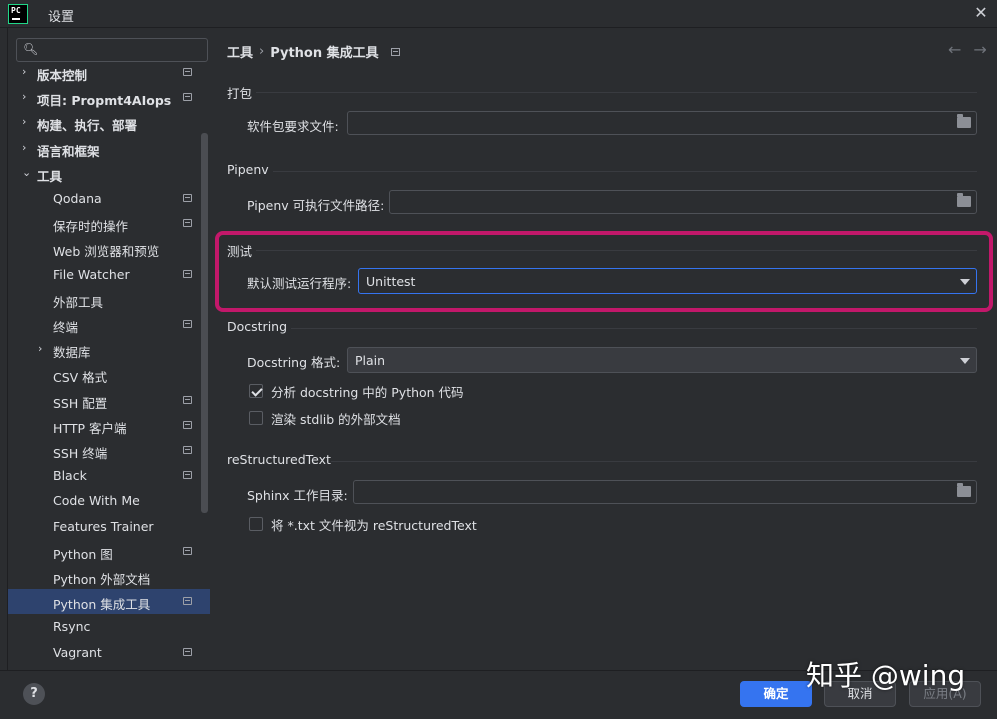  I want to click on close-icon: ✕, so click(981, 13).